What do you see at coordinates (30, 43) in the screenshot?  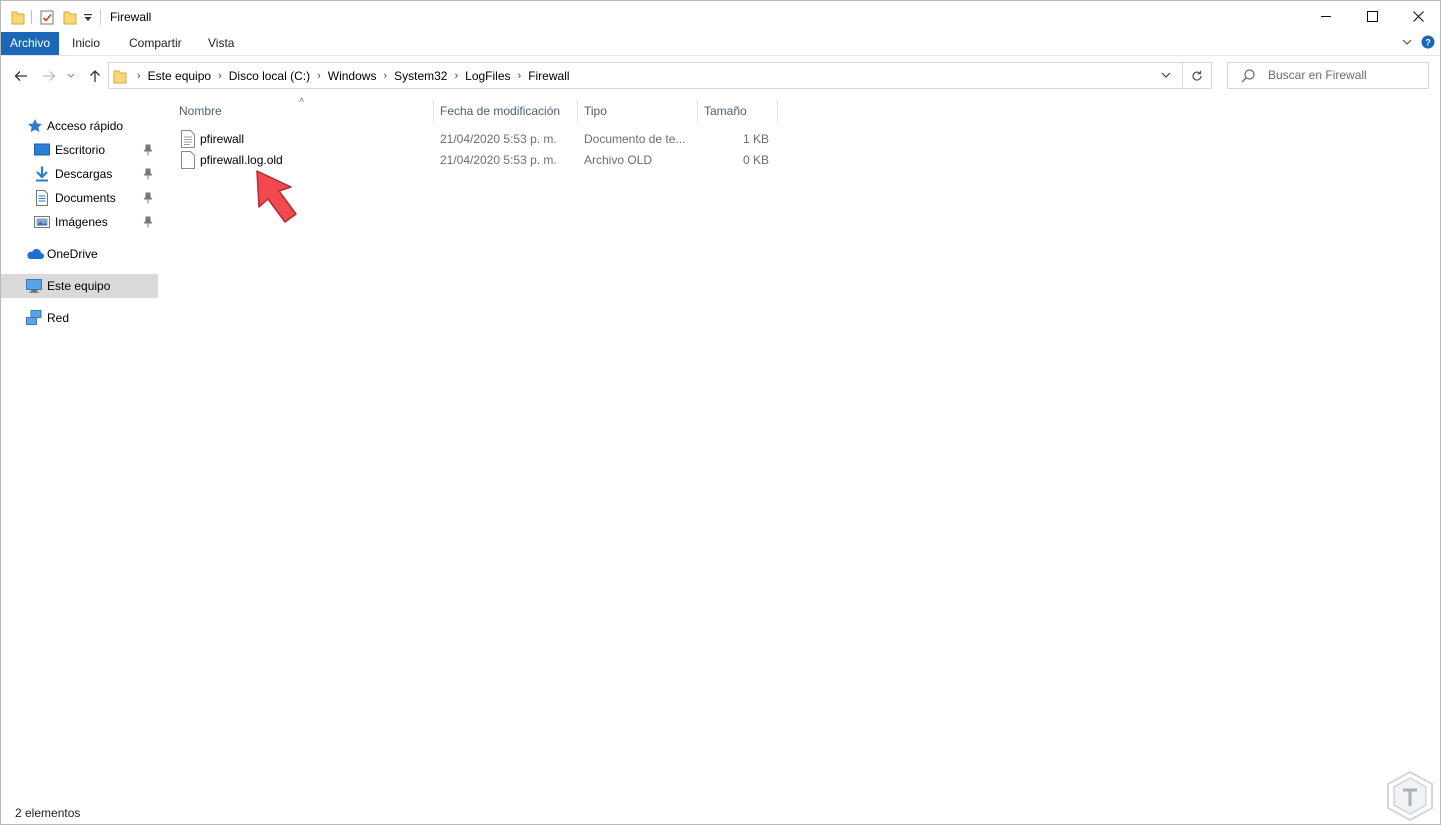 I see `tab-archivo: Archivo` at bounding box center [30, 43].